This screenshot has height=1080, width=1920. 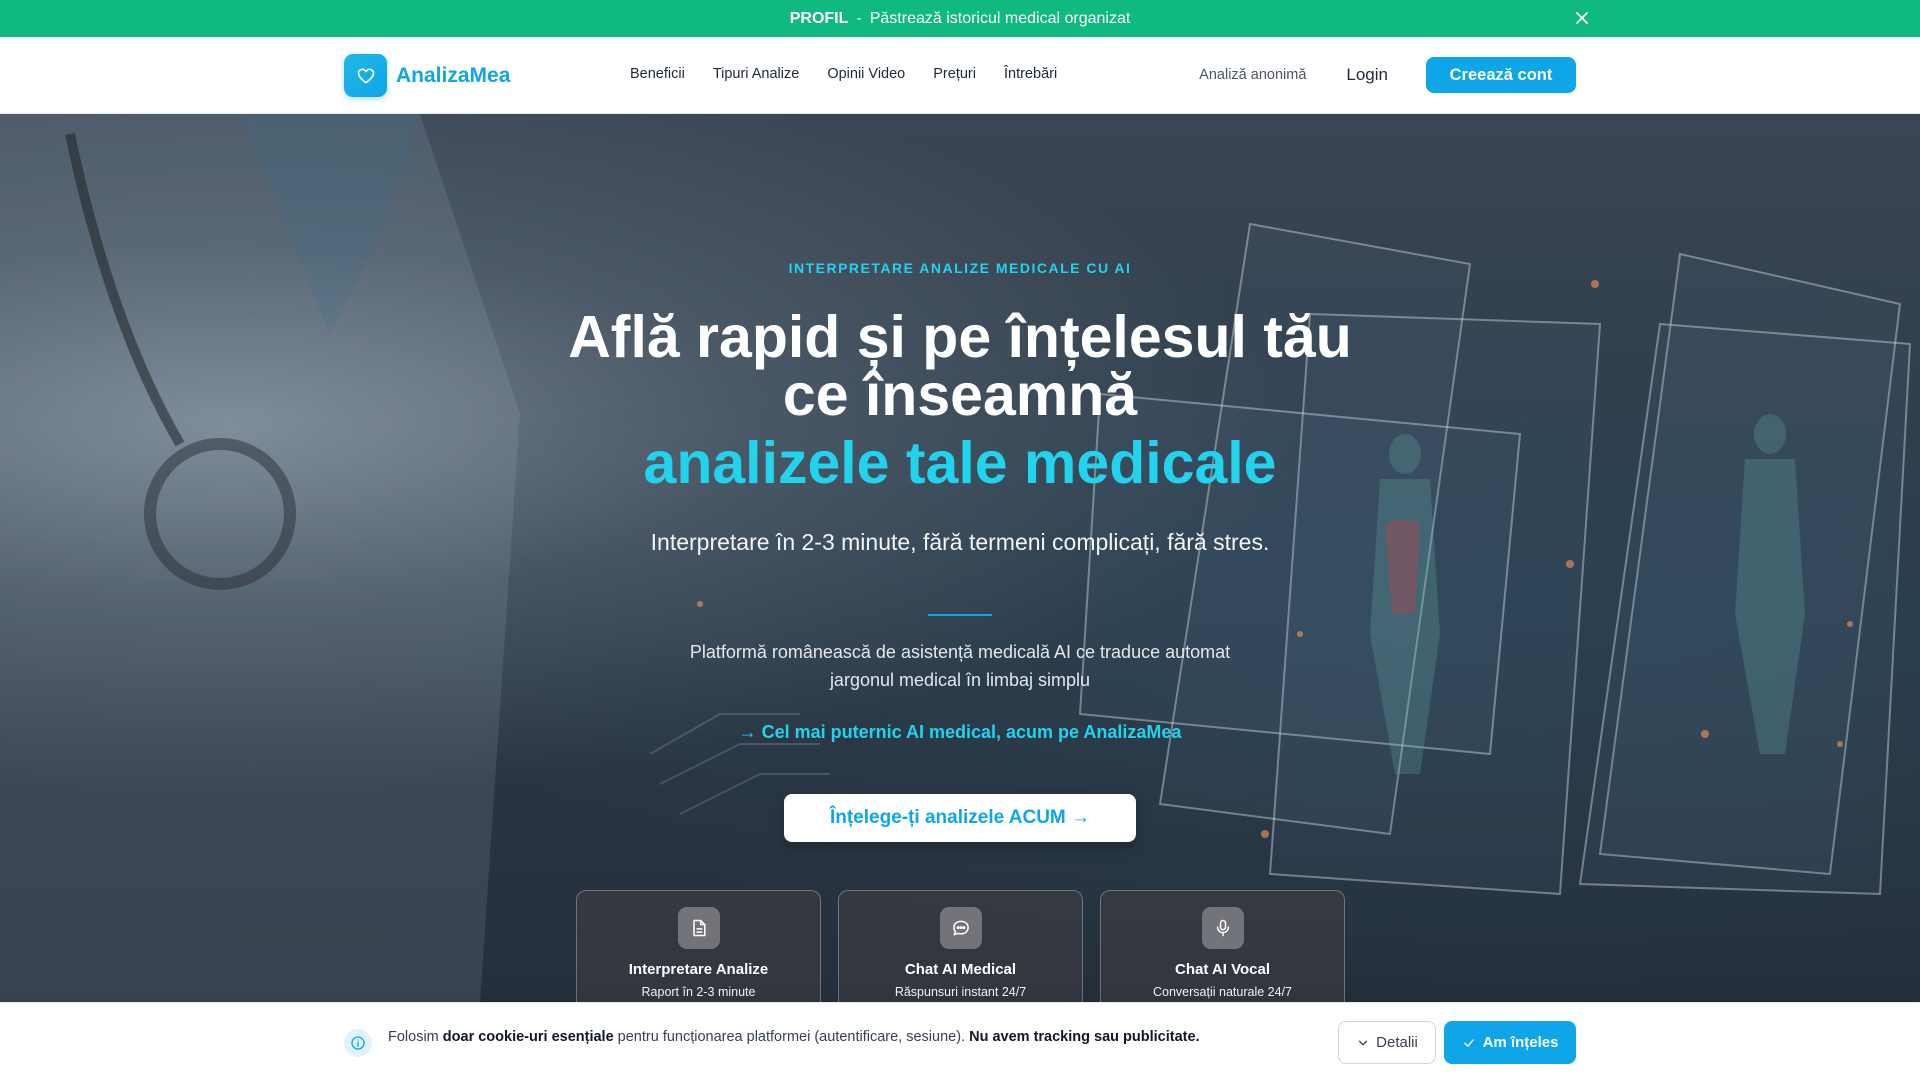 I want to click on hero-title-accent: analizele tale medicale, so click(x=960, y=463).